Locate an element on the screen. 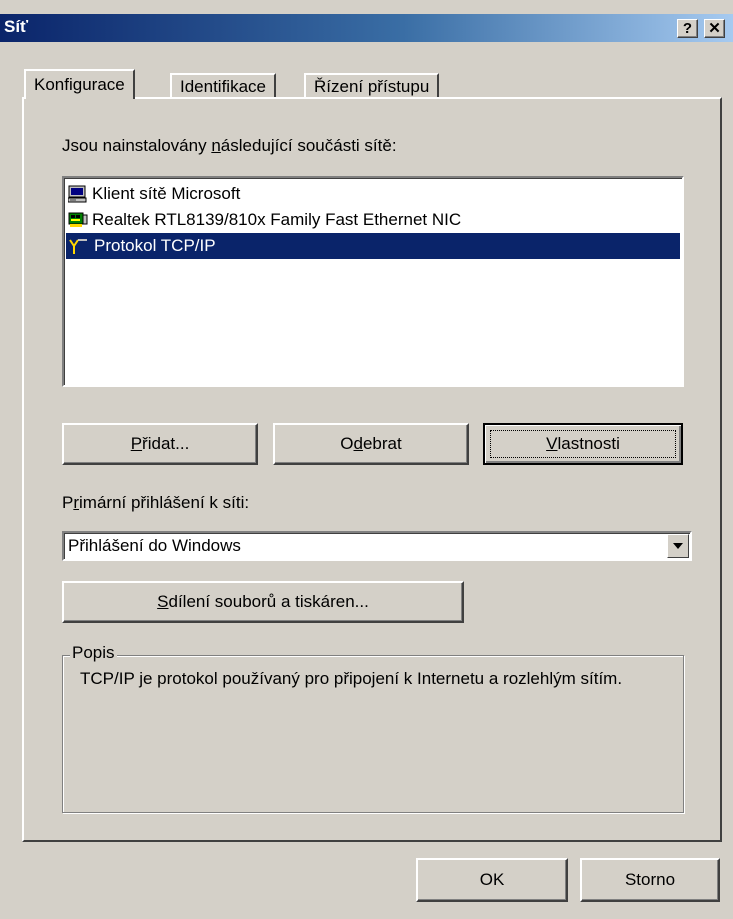 This screenshot has width=733, height=919. window-title: Síť is located at coordinates (16, 26).